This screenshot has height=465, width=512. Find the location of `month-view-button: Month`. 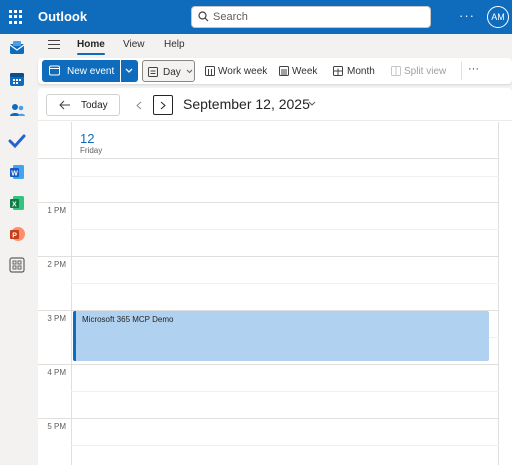

month-view-button: Month is located at coordinates (353, 71).